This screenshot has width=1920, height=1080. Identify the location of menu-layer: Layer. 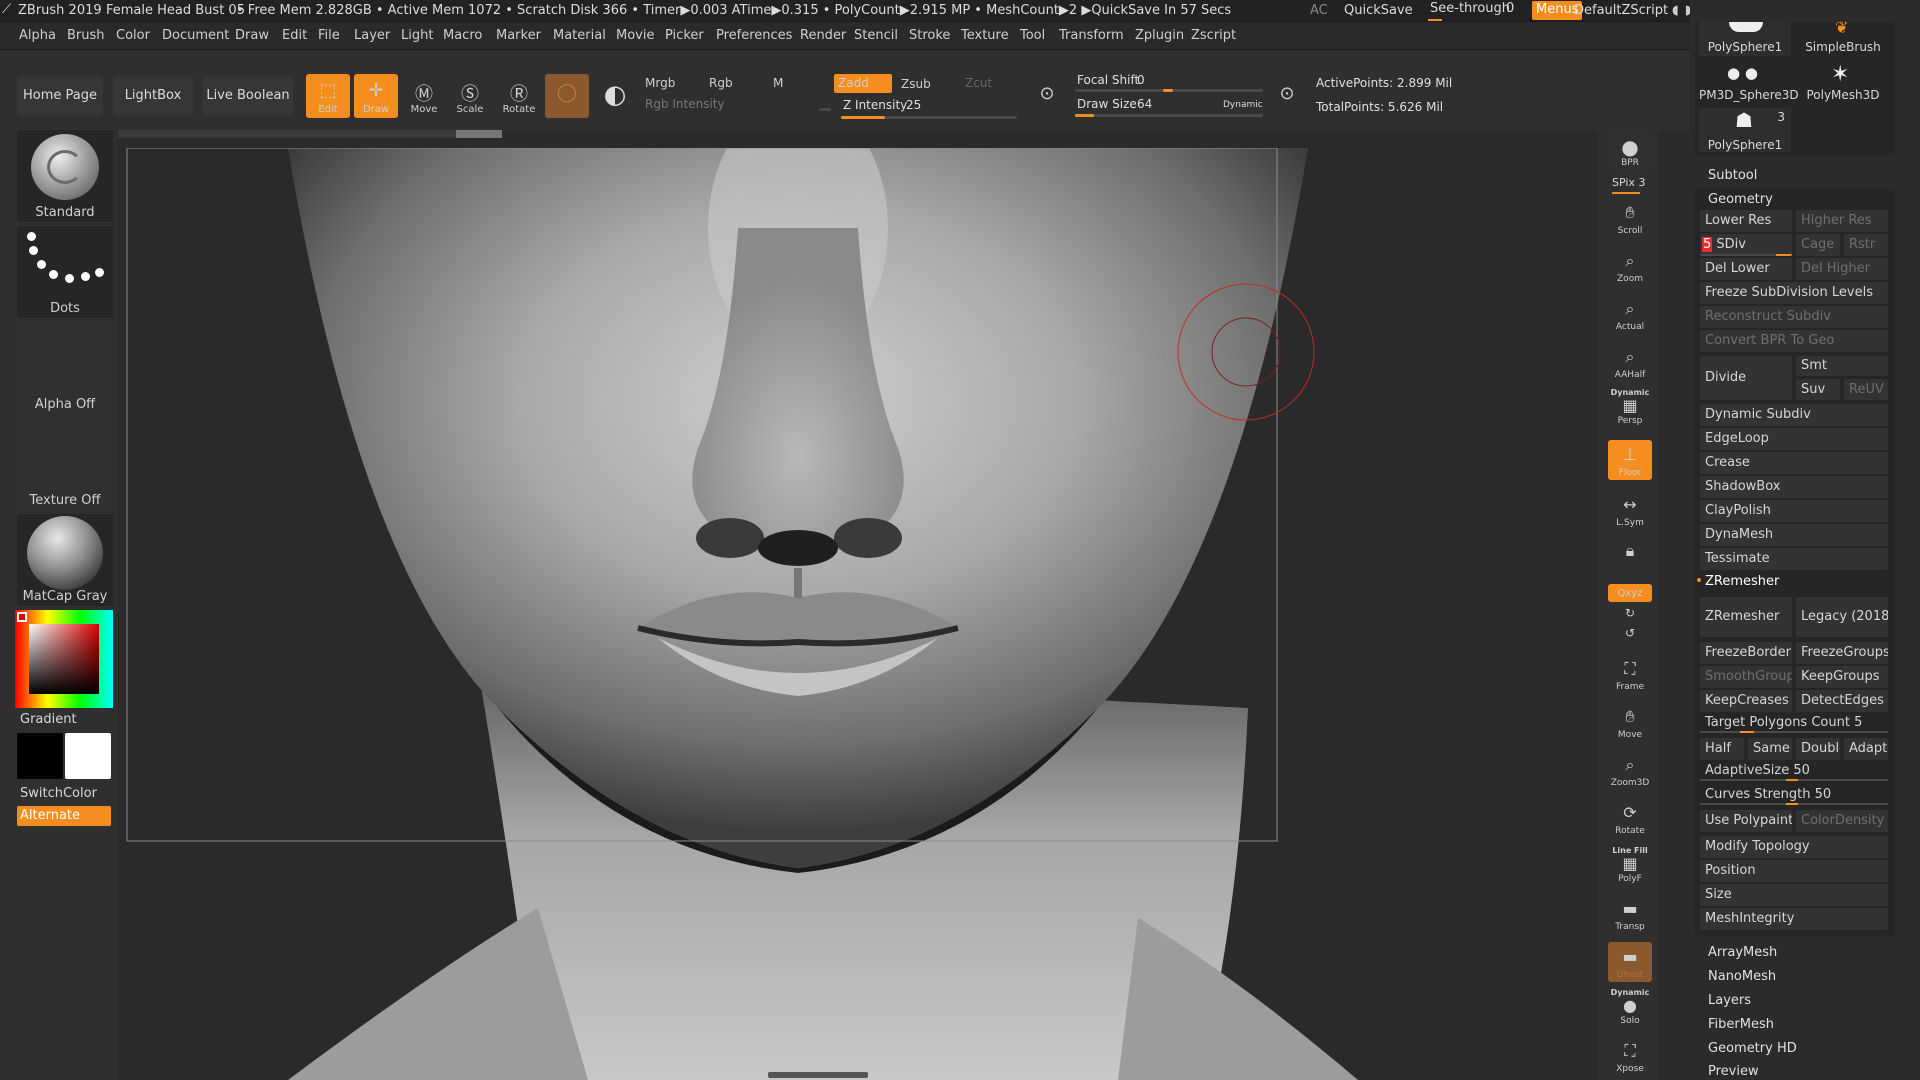
(372, 35).